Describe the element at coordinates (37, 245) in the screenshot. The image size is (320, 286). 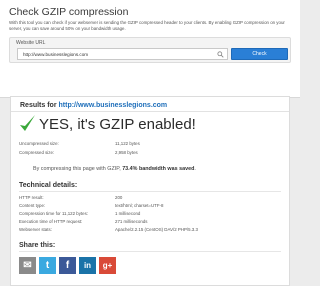
I see `share-heading: Share this:` at that location.